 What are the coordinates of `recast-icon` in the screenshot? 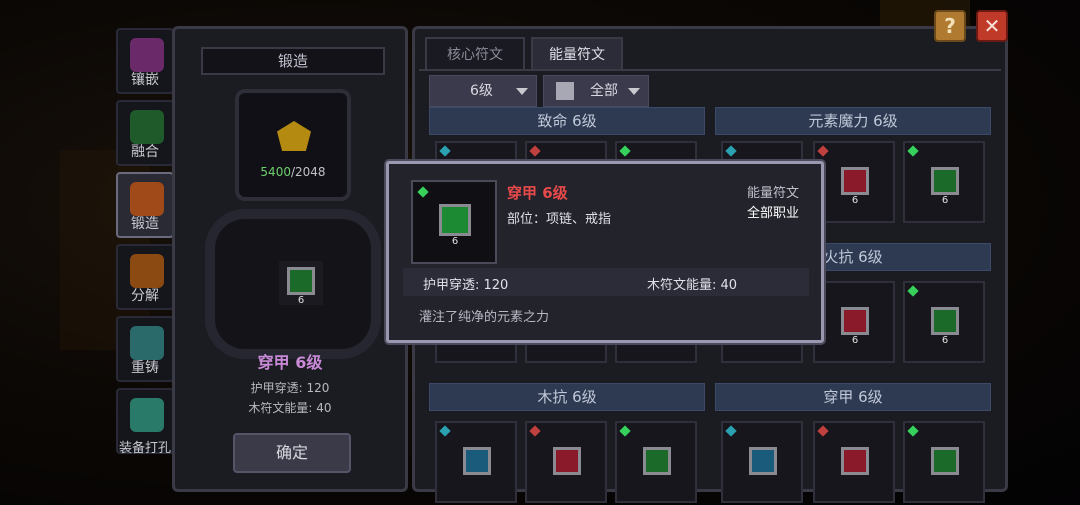 It's located at (147, 343).